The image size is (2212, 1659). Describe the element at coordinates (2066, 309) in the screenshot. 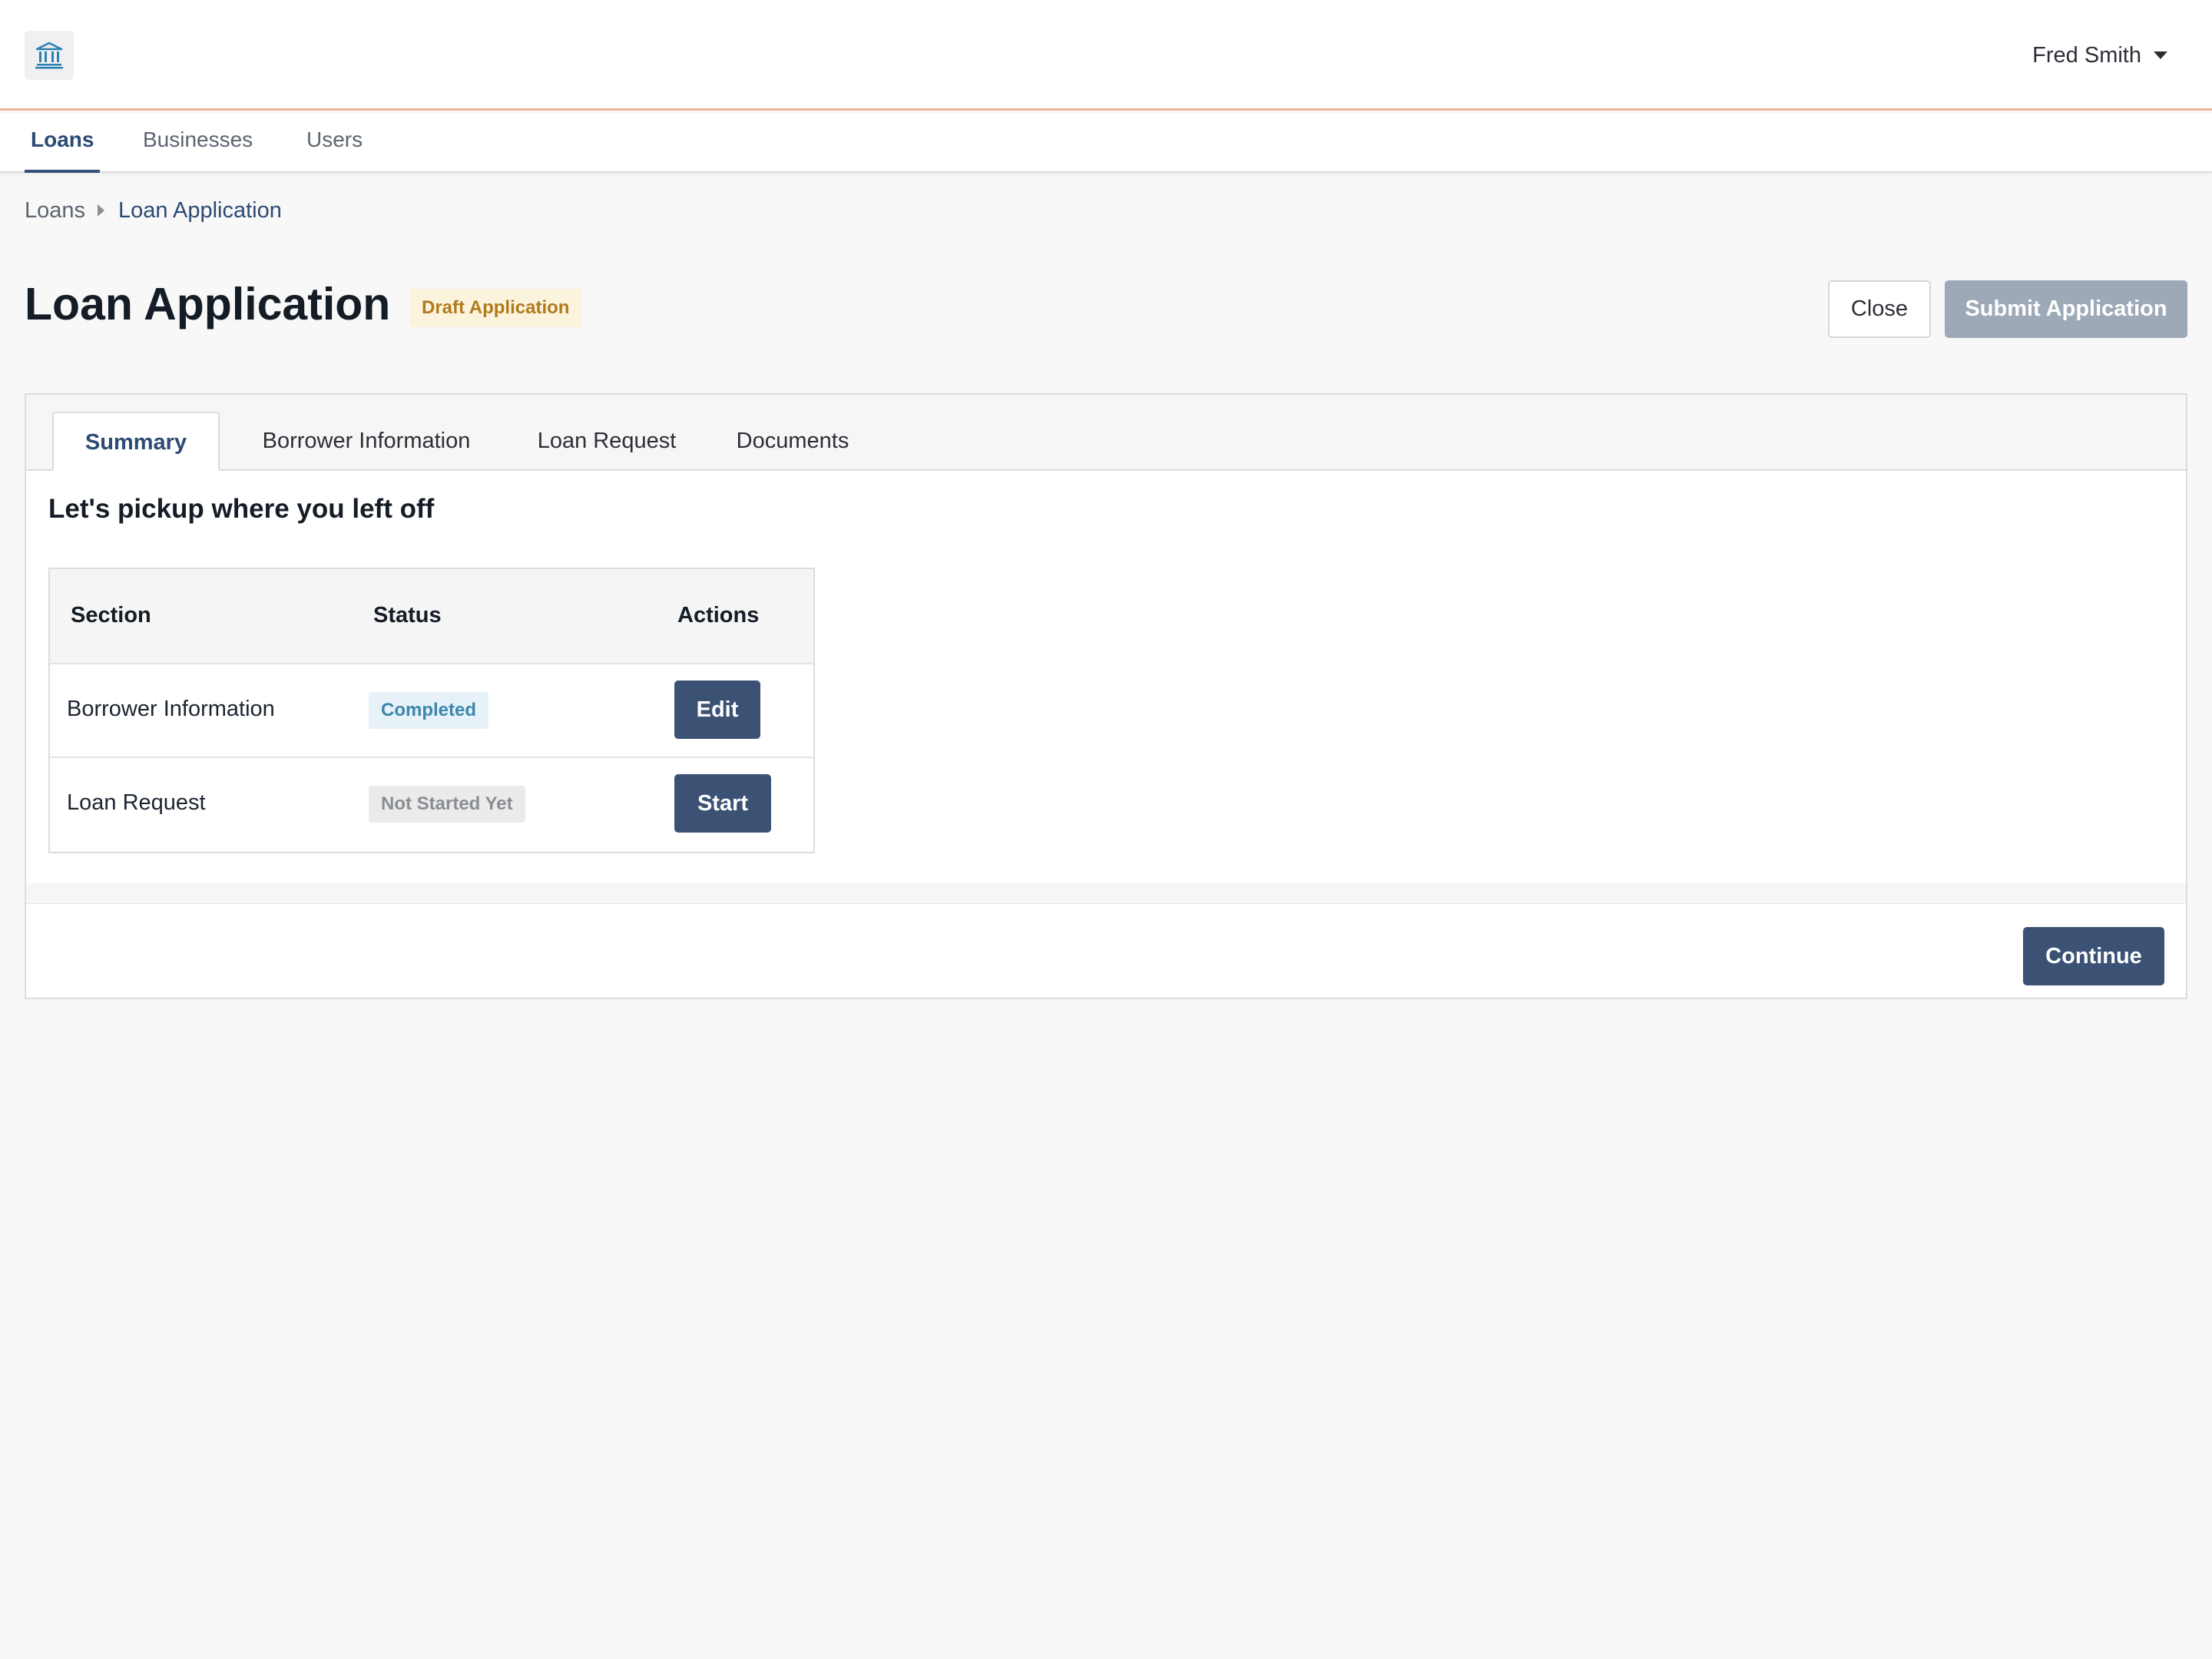

I see `submit-application-button: Submit Application` at that location.